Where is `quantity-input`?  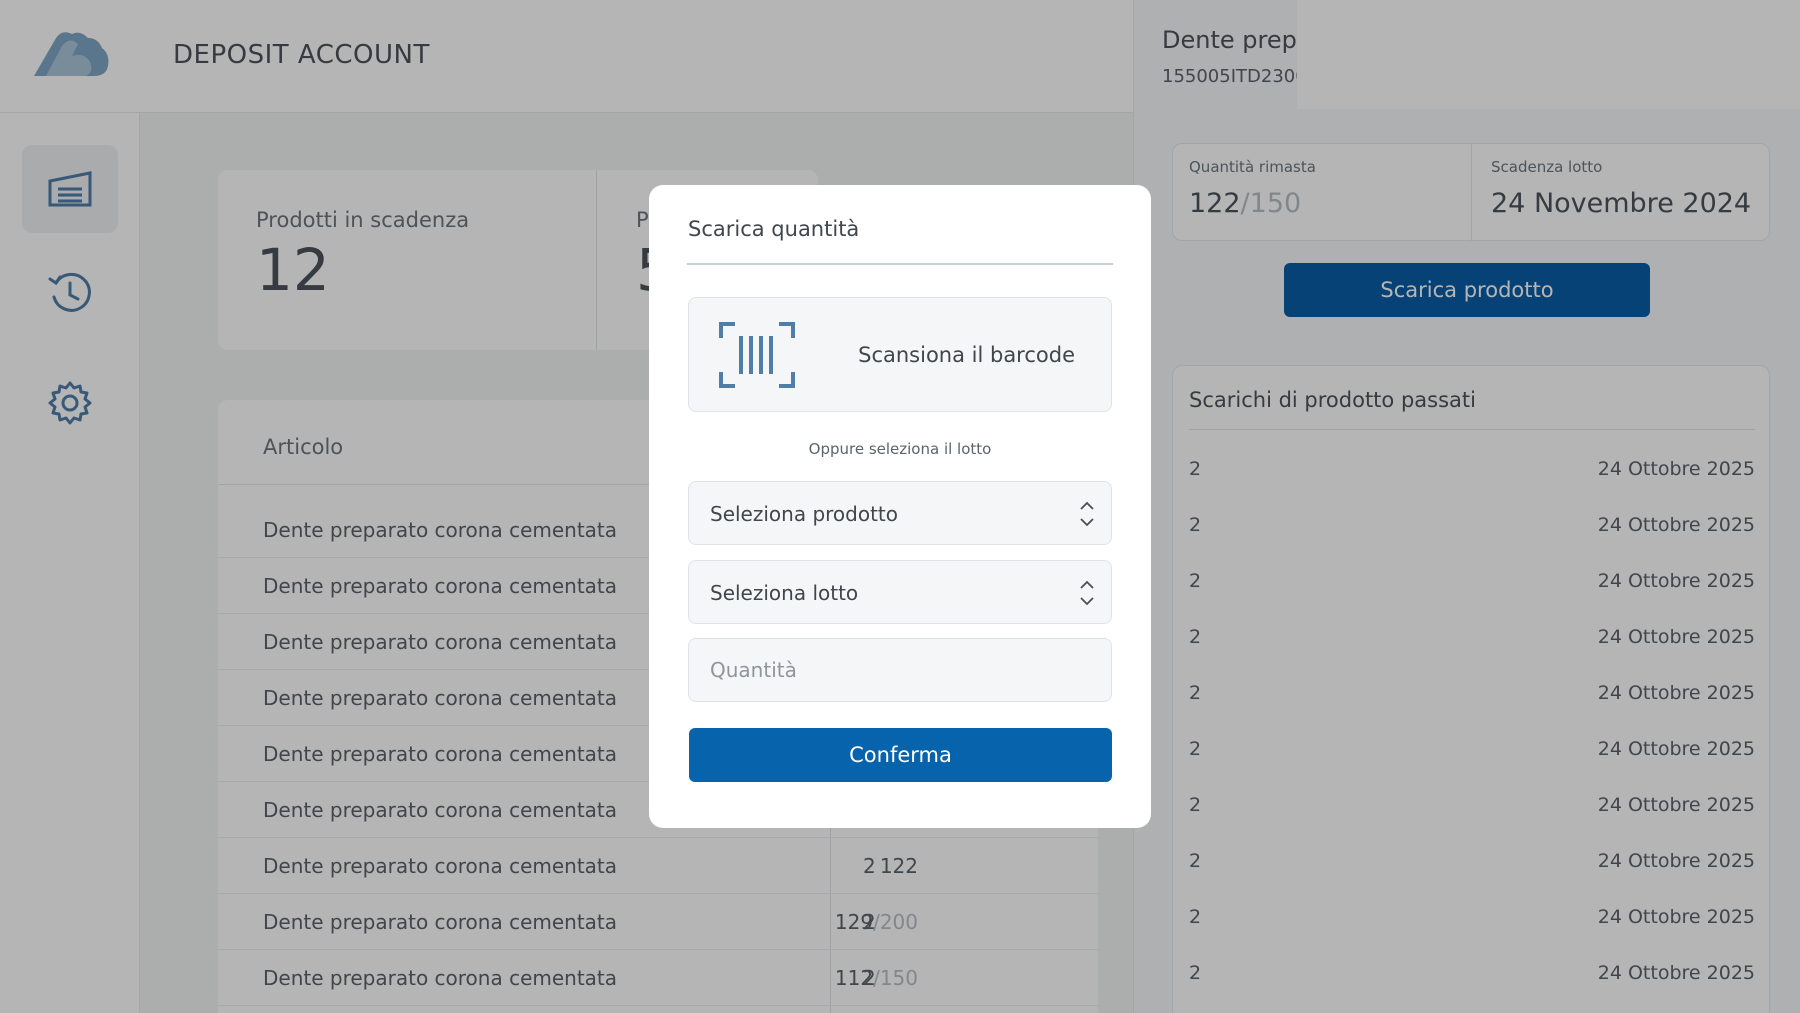 quantity-input is located at coordinates (900, 670).